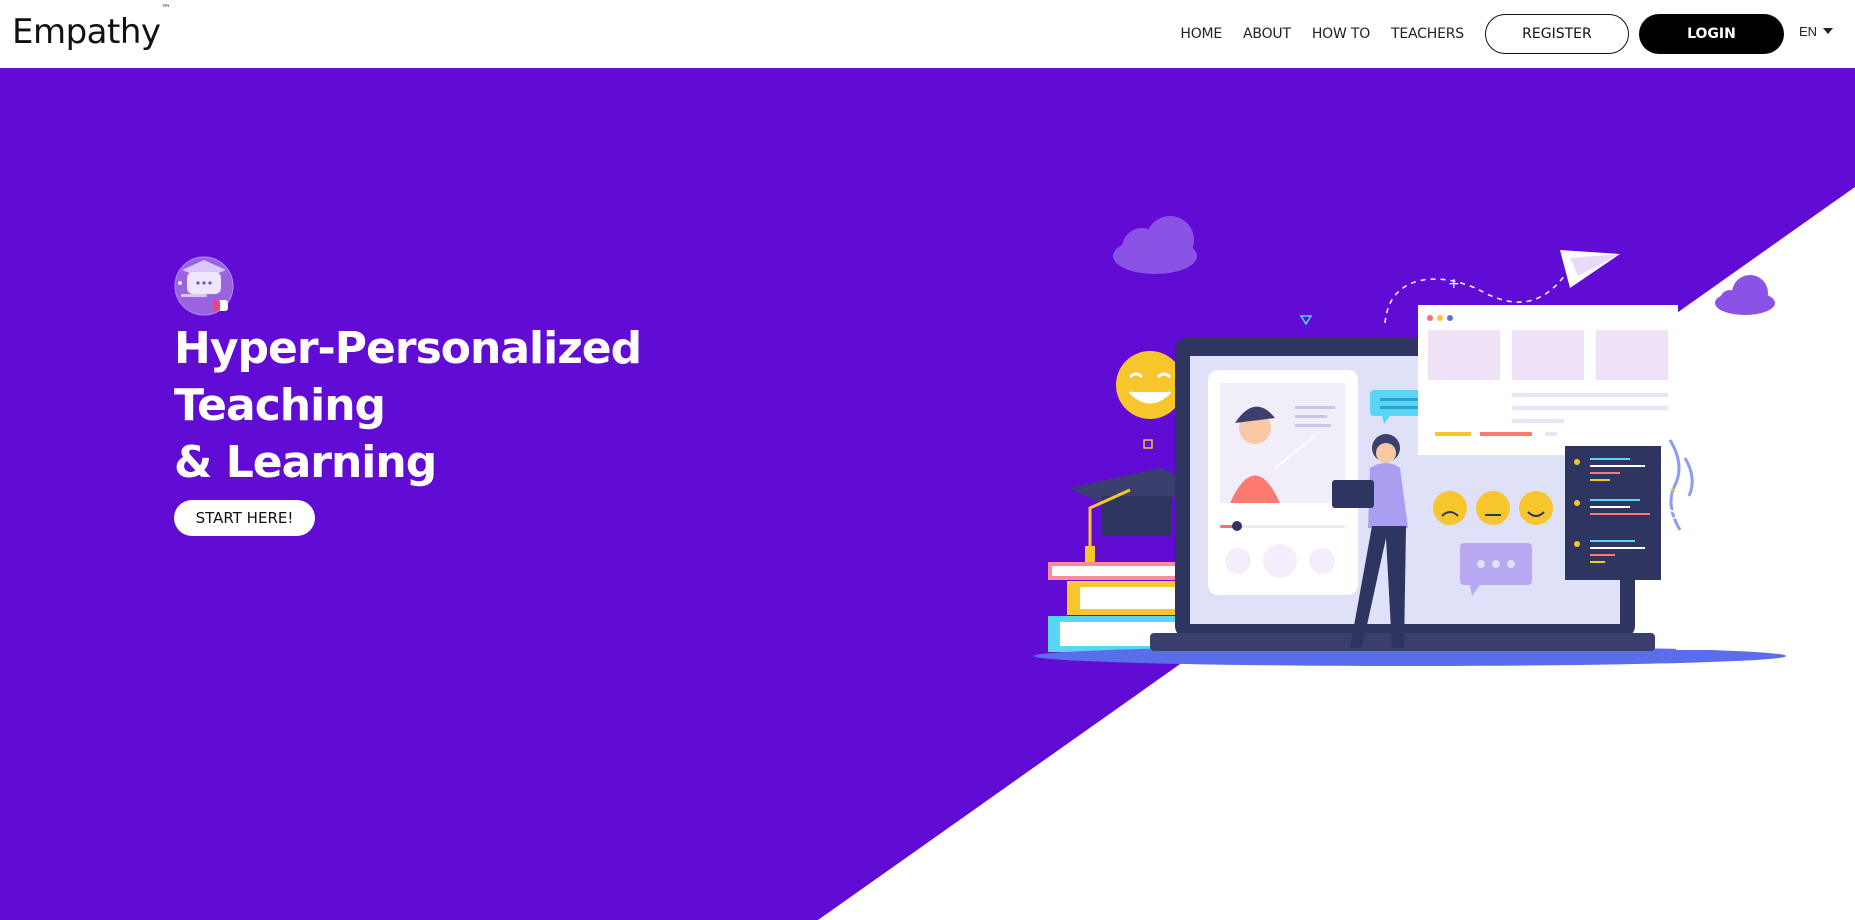  I want to click on register-button: REGISTER, so click(1556, 34).